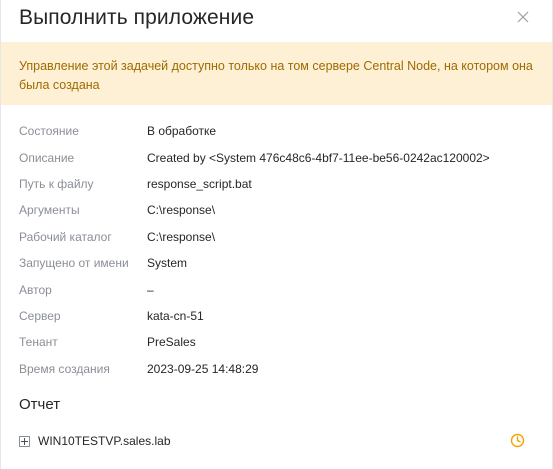  I want to click on report-section-title: Отчет, so click(40, 404).